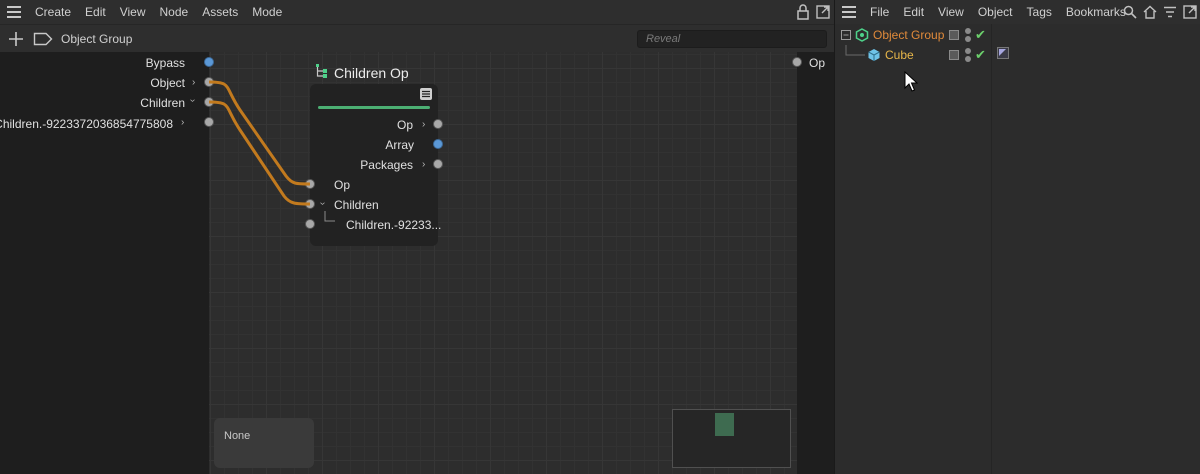 This screenshot has width=1200, height=474. I want to click on menu-create: Create, so click(53, 12).